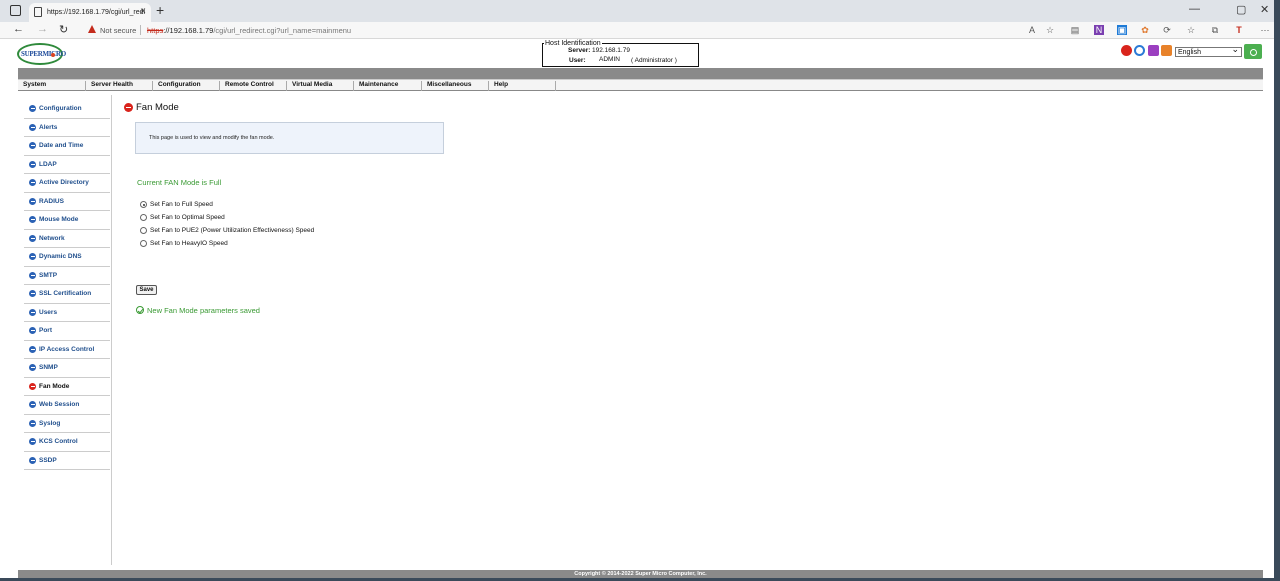  Describe the element at coordinates (48, 312) in the screenshot. I see `sidebar-item-label: Users` at that location.